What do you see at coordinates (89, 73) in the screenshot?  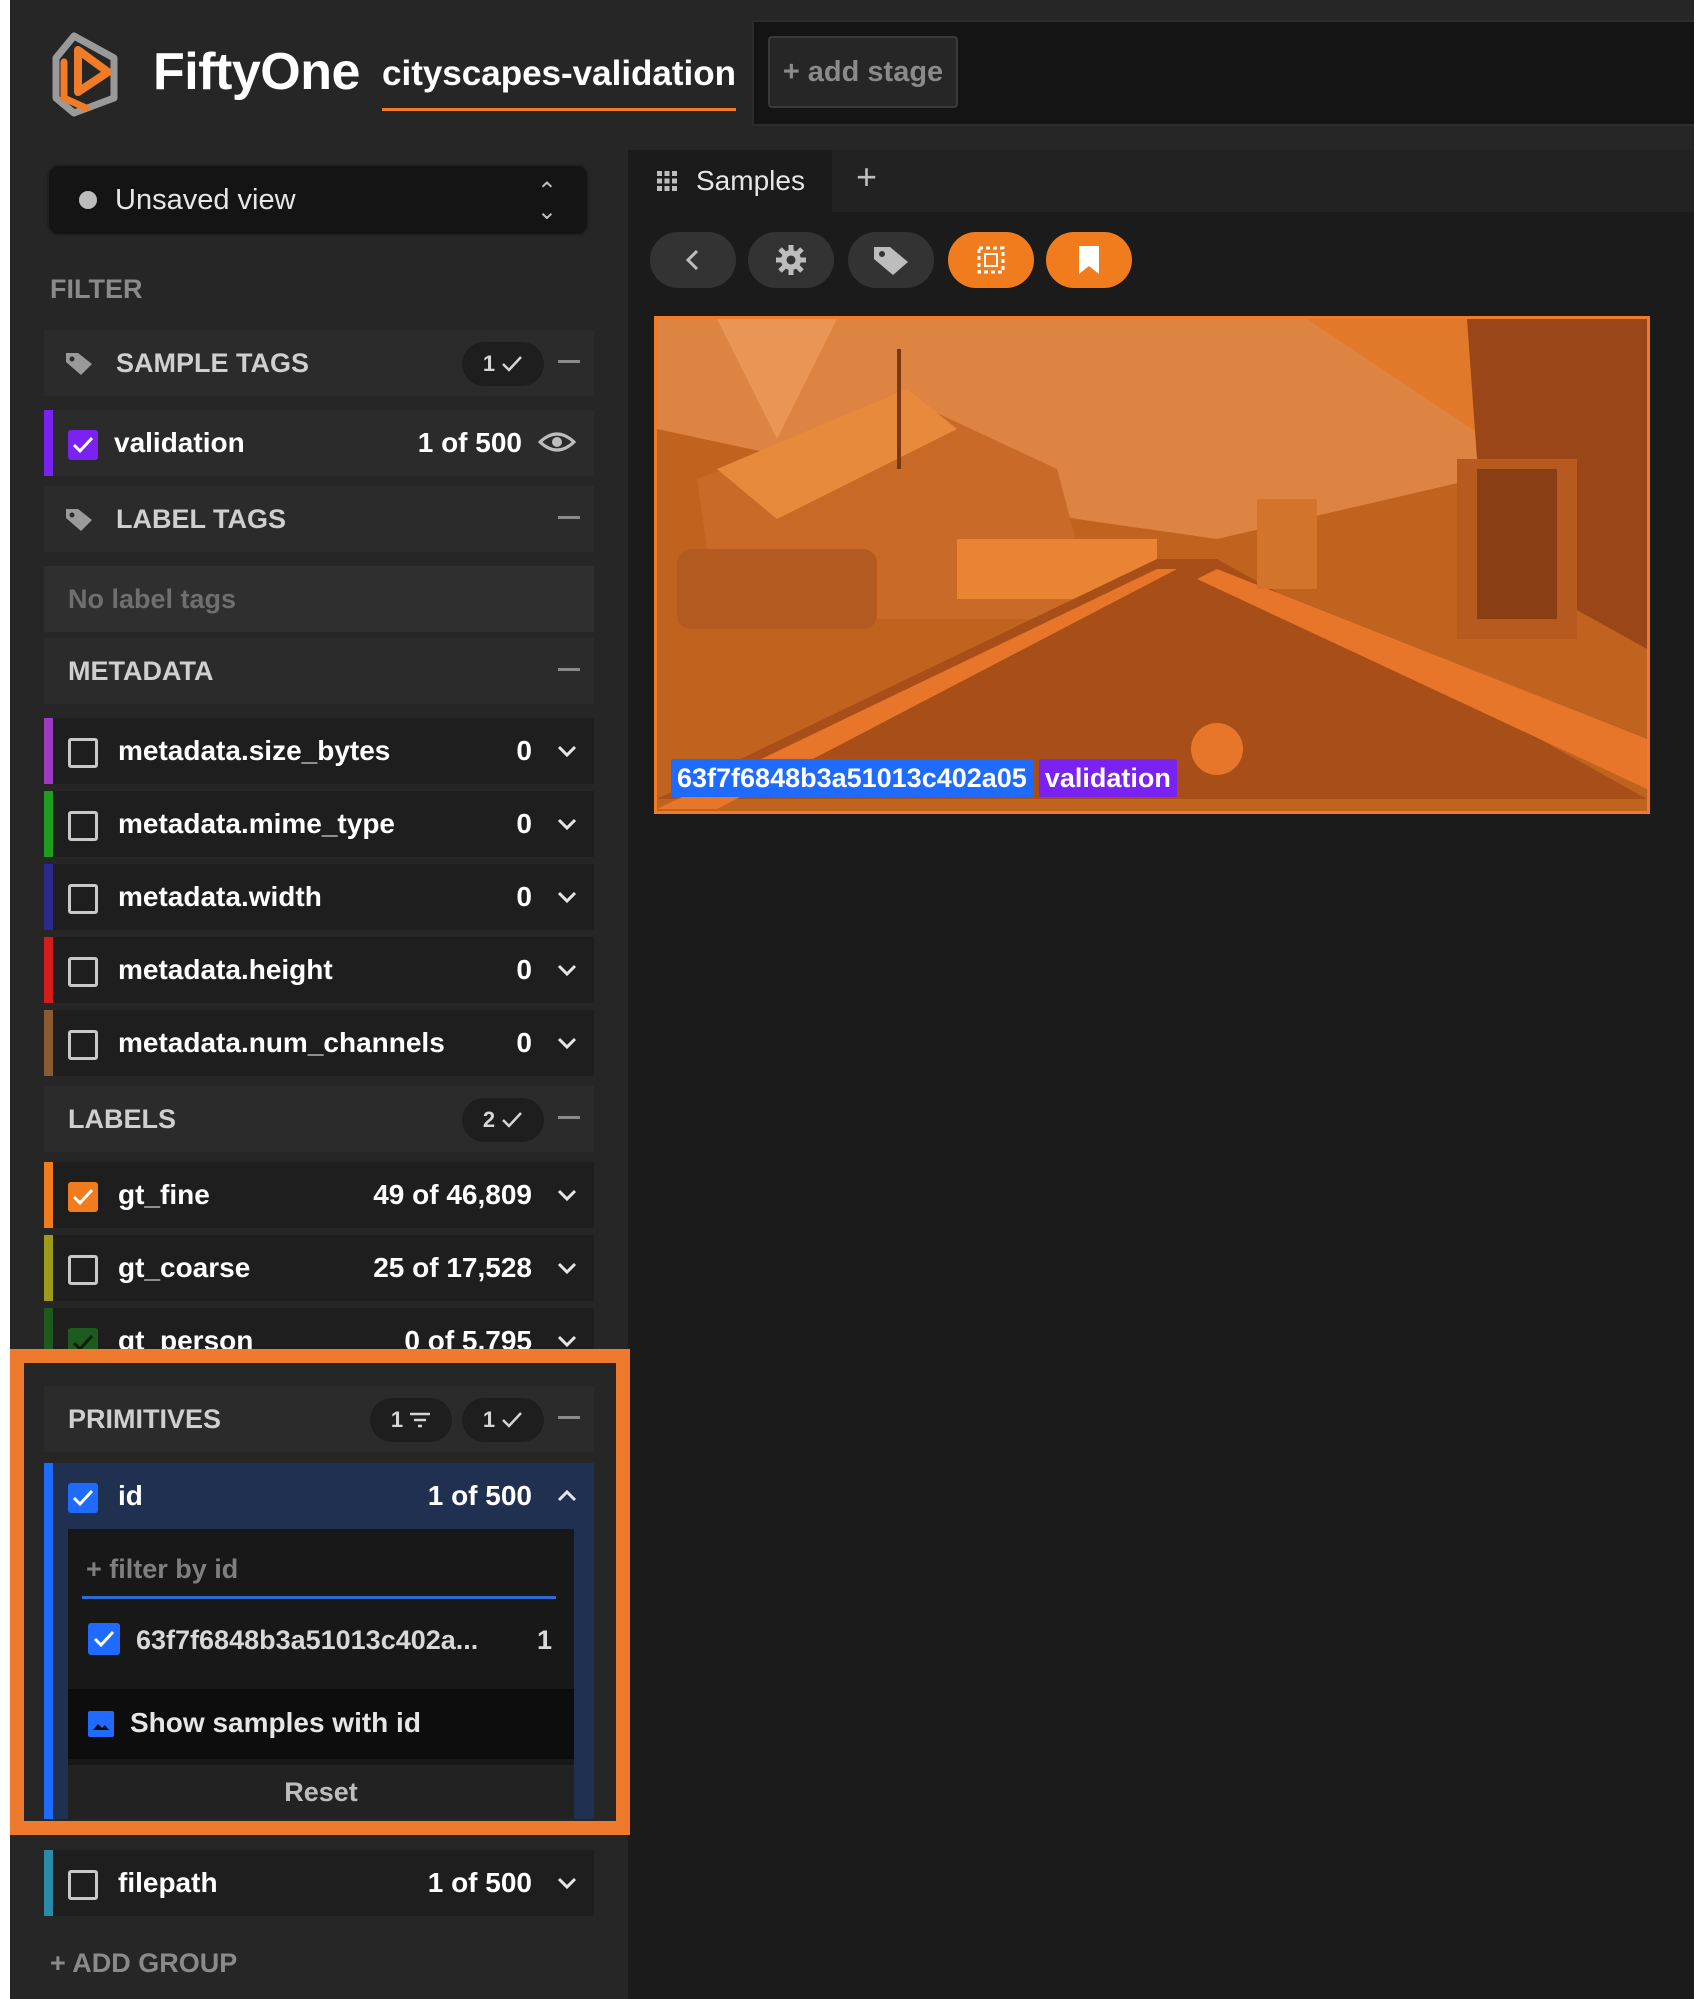 I see `fiftyone-logo` at bounding box center [89, 73].